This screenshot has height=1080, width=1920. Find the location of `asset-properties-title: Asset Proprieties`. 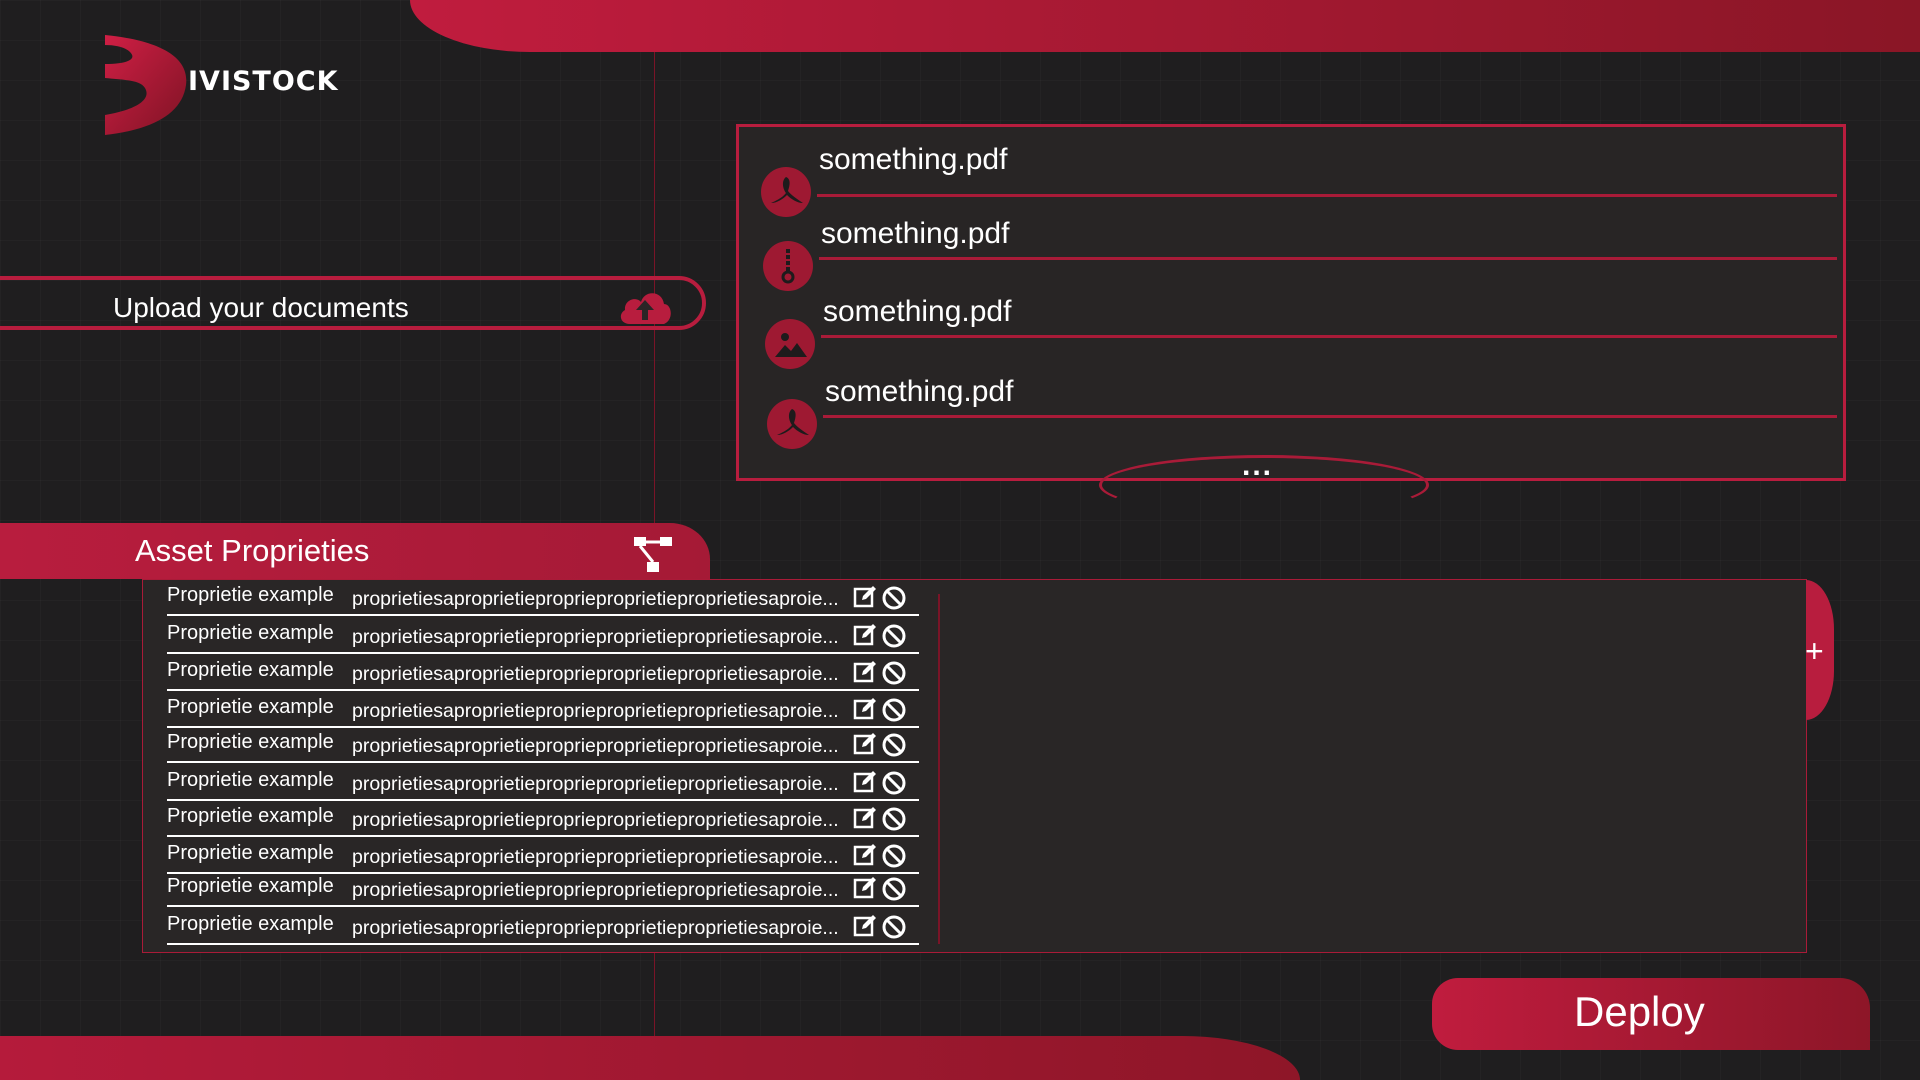

asset-properties-title: Asset Proprieties is located at coordinates (252, 550).